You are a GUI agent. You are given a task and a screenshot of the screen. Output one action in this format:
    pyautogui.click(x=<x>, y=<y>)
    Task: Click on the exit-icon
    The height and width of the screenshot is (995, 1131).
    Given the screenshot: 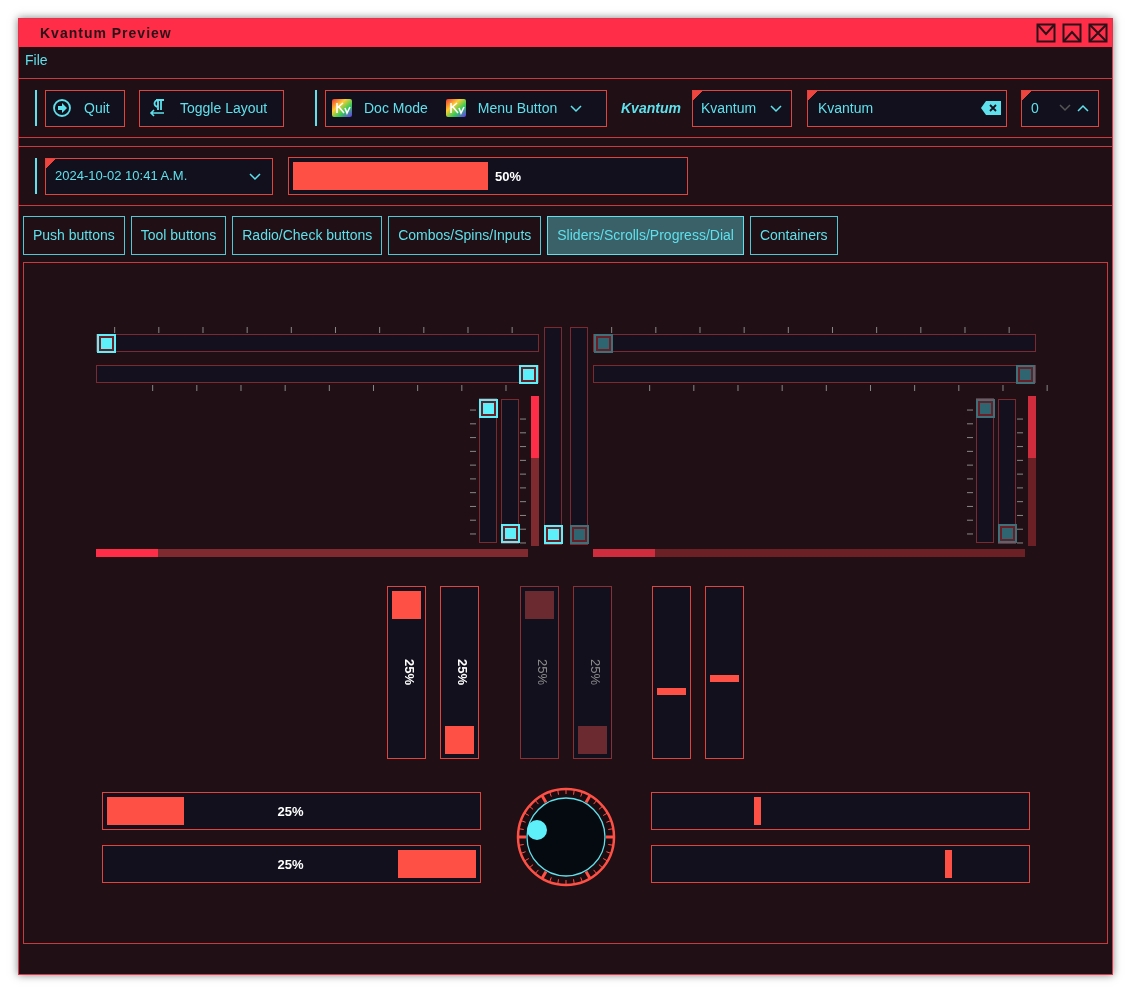 What is the action you would take?
    pyautogui.click(x=62, y=108)
    